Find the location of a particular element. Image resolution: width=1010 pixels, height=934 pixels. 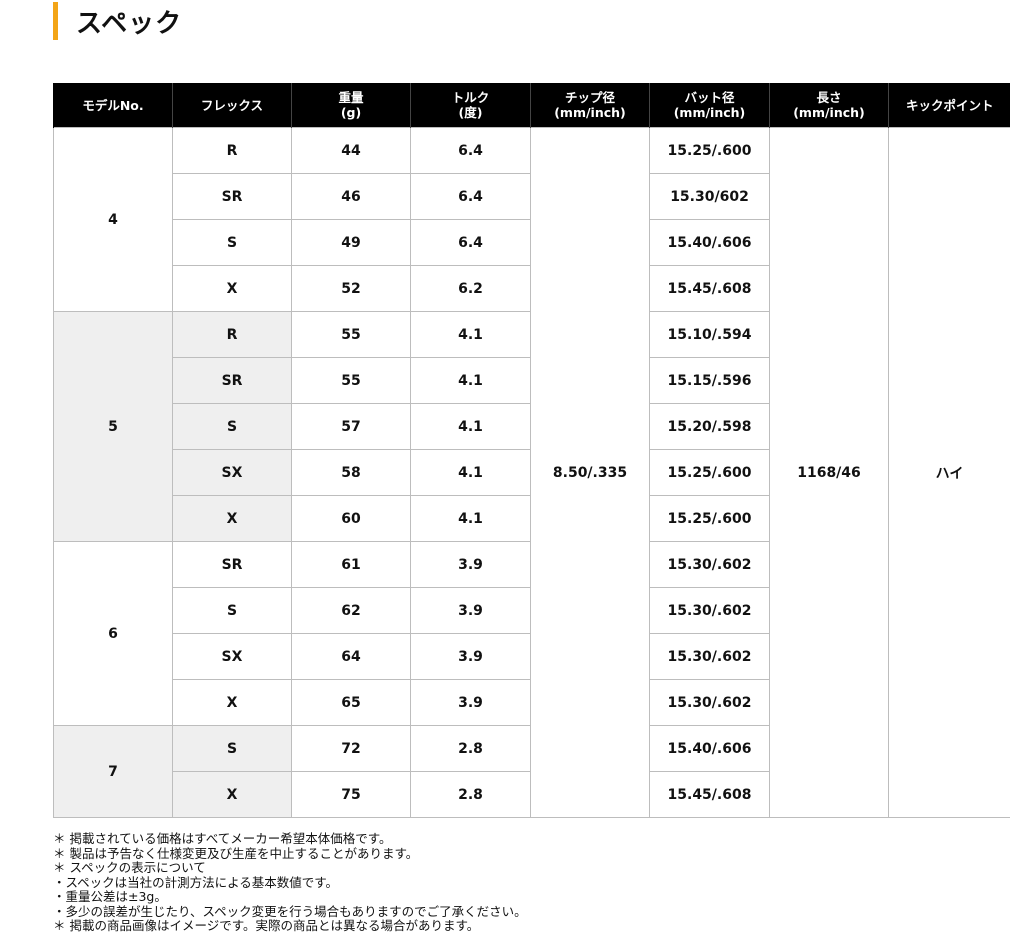

weight-cell: 65 is located at coordinates (351, 703).